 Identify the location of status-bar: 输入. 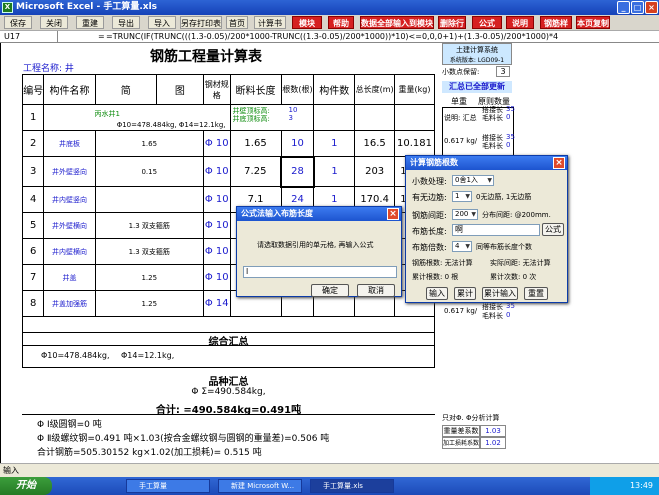
(329, 470).